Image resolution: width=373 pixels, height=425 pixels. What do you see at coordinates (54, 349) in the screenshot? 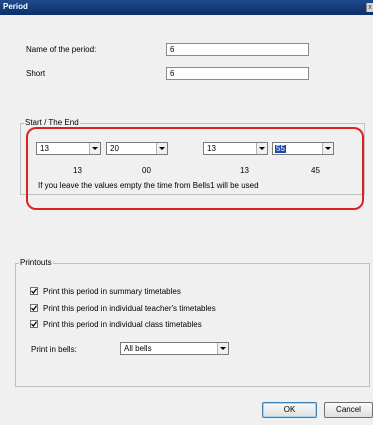
I see `print-in-bells-label: Print in bells:` at bounding box center [54, 349].